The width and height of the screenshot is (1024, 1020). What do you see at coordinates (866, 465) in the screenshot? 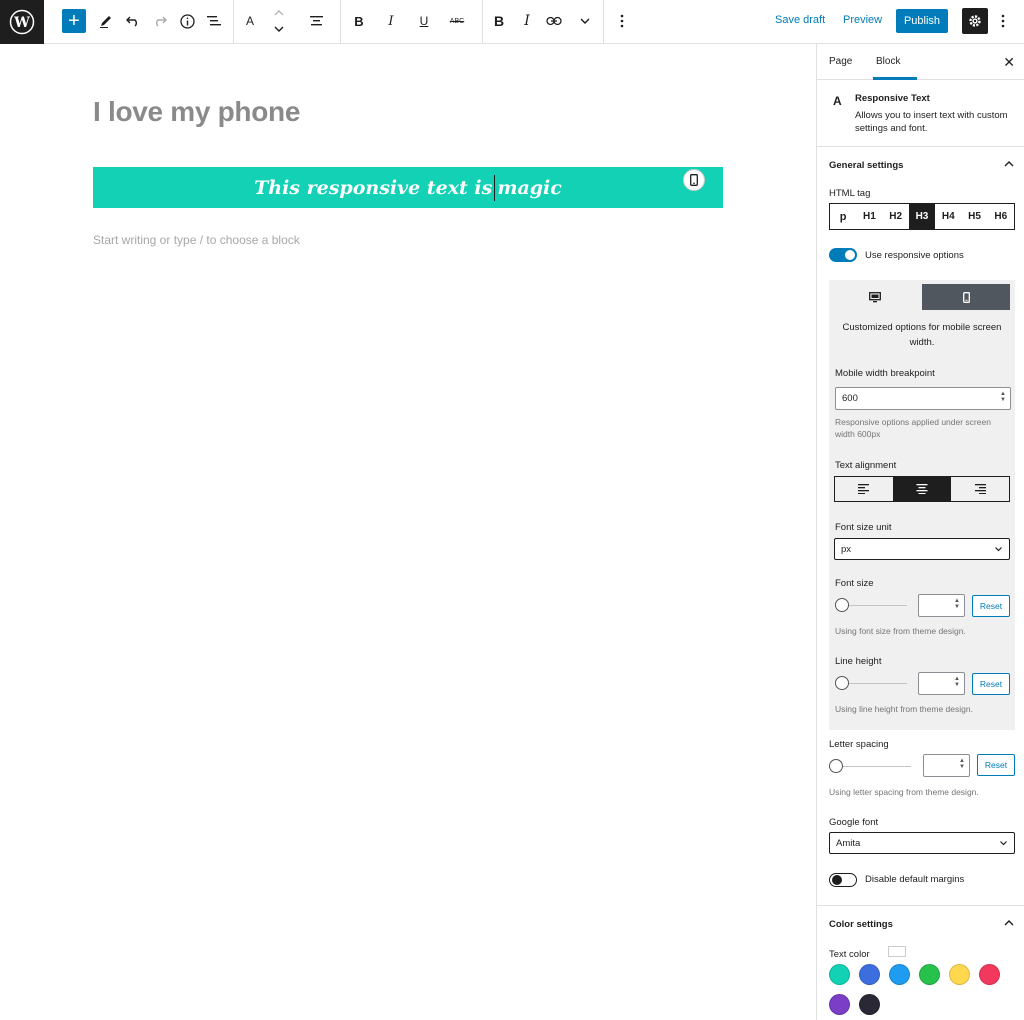
I see `text-alignment-label: Text alignment` at bounding box center [866, 465].